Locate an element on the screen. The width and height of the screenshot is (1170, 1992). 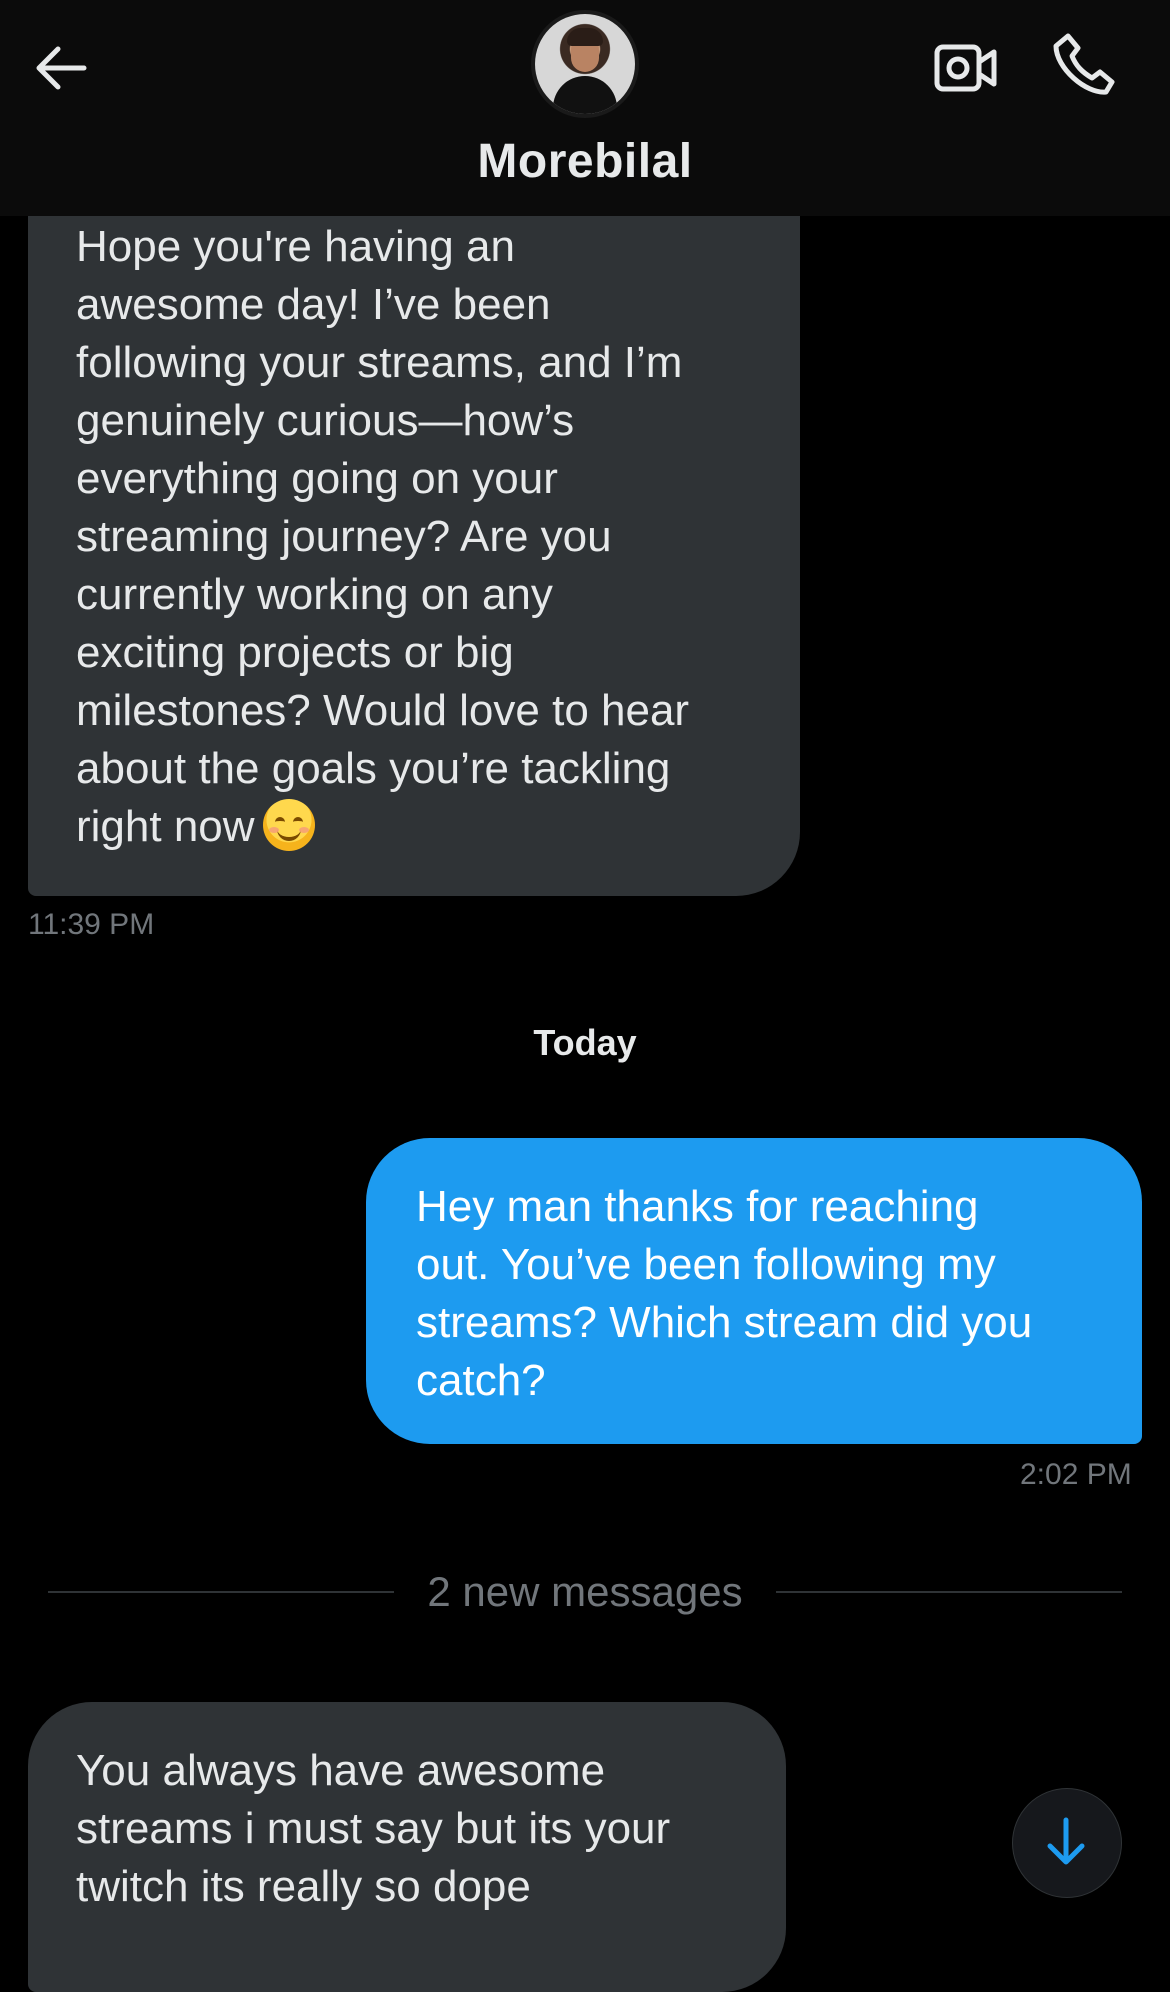
smiling-face-emoji is located at coordinates (288, 825).